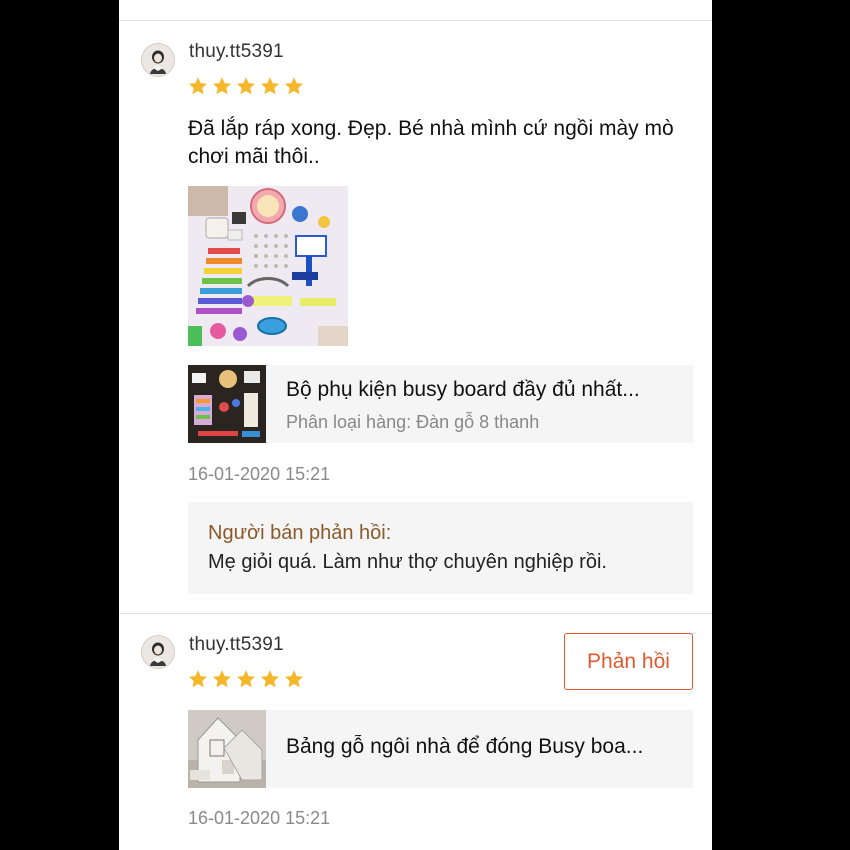  I want to click on product-variant: Phân loại hàng: Đàn gỗ 8 thanh, so click(413, 422).